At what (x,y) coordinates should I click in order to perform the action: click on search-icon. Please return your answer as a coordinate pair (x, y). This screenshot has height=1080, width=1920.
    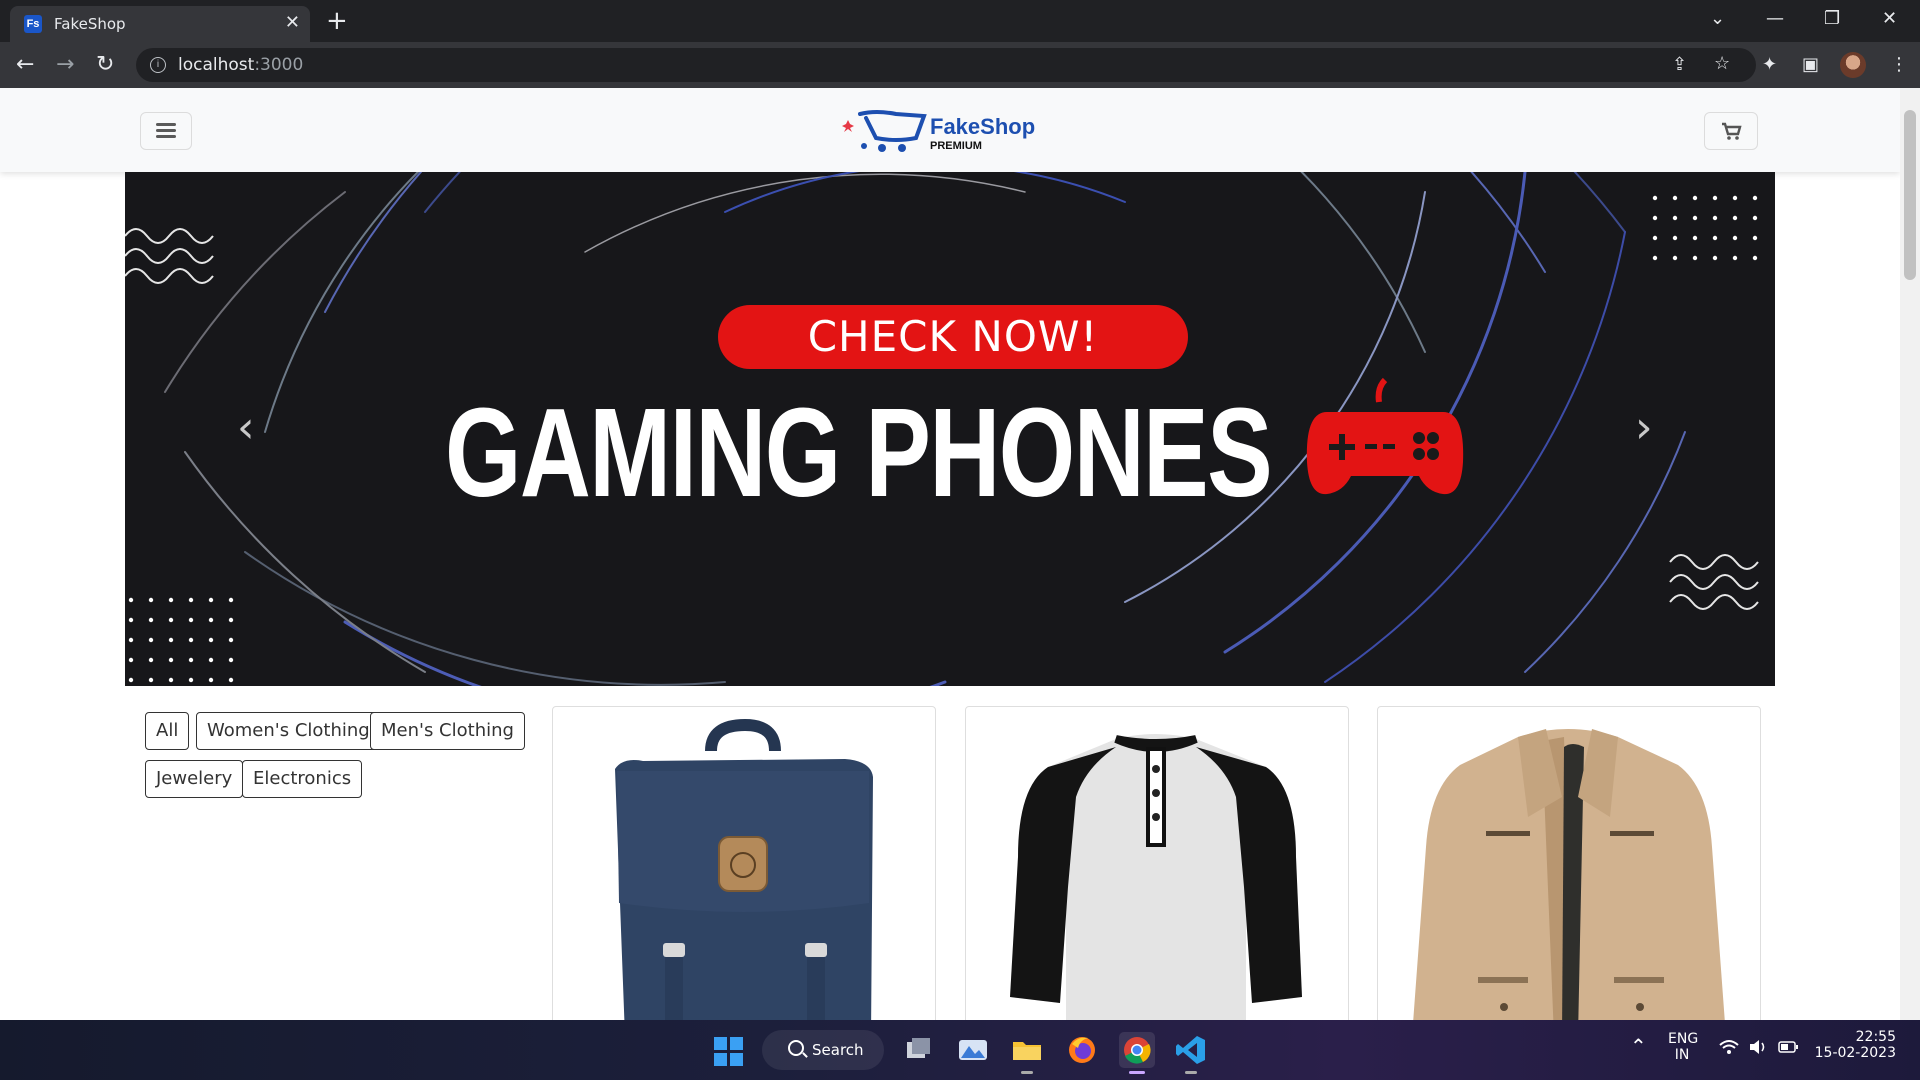
    Looking at the image, I should click on (796, 1048).